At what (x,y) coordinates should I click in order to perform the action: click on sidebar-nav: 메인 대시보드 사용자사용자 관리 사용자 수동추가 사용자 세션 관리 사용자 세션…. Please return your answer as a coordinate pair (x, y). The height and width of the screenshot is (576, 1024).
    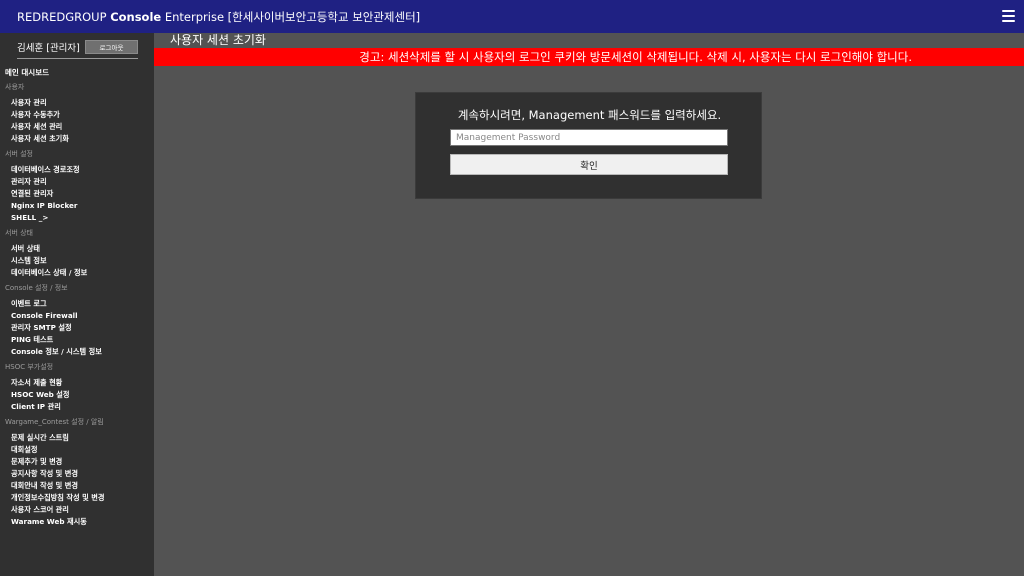
    Looking at the image, I should click on (77, 299).